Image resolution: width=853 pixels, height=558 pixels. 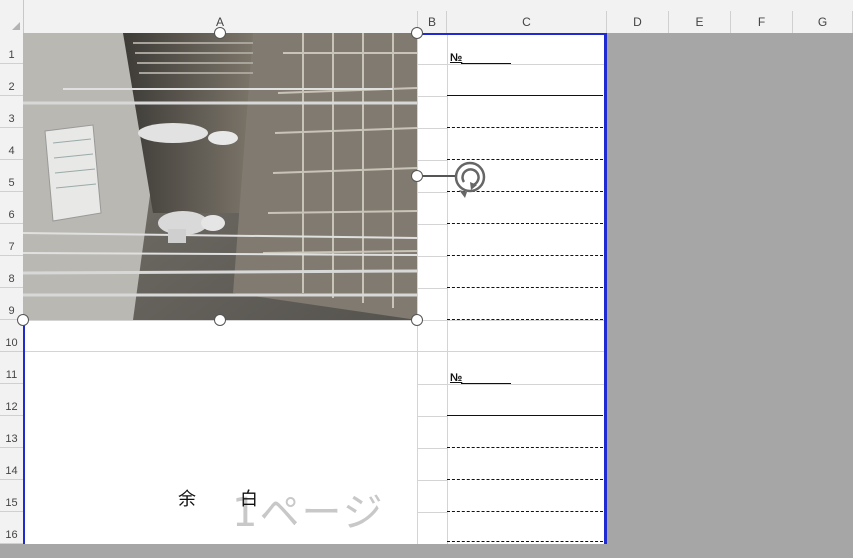 I want to click on column-header-e: E, so click(x=700, y=22).